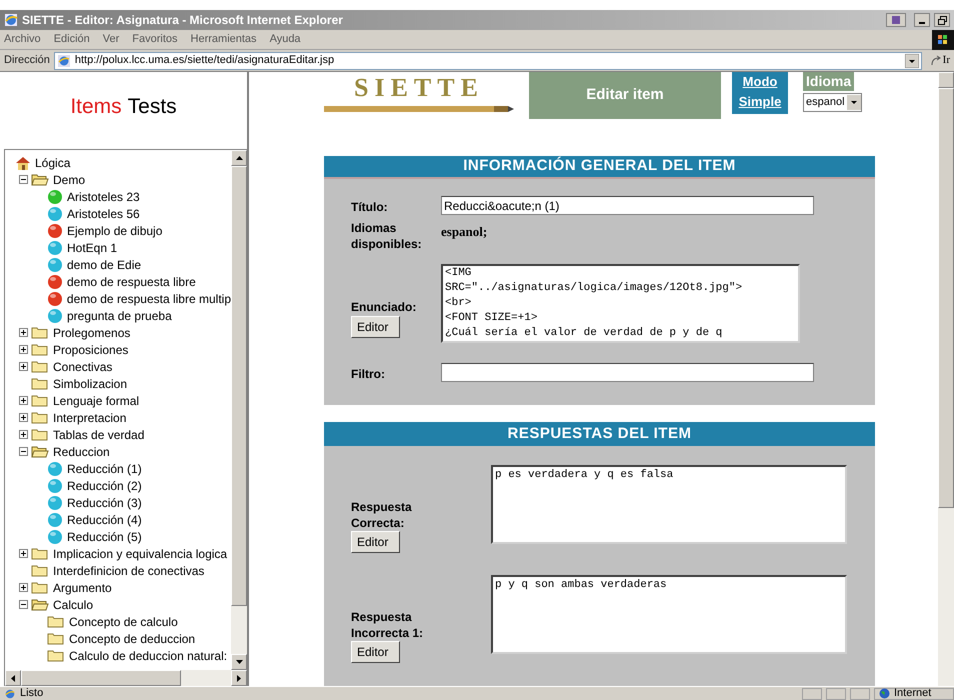  What do you see at coordinates (627, 205) in the screenshot?
I see `title-field: Reducci&oacute;n (1)` at bounding box center [627, 205].